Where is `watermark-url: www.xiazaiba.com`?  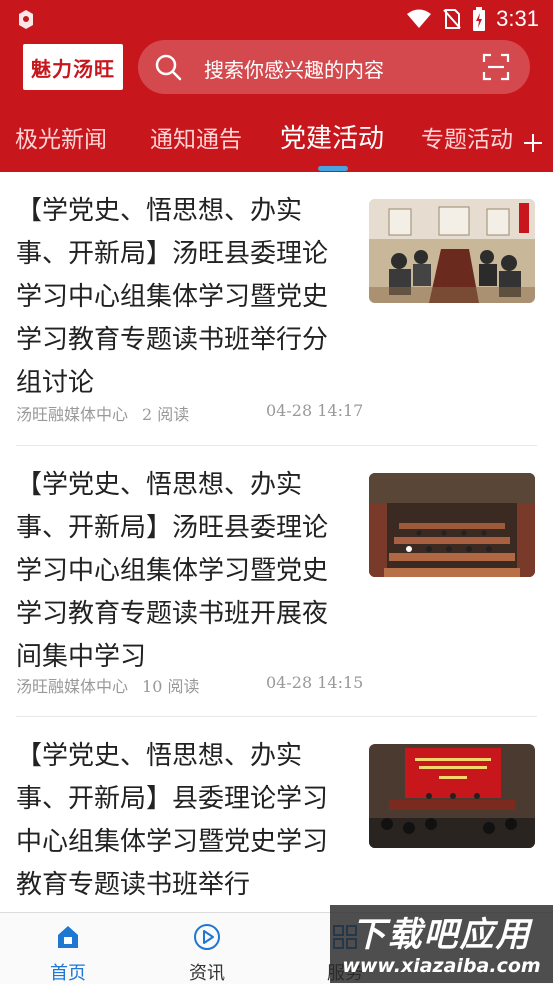
watermark-url: www.xiazaiba.com is located at coordinates (441, 966).